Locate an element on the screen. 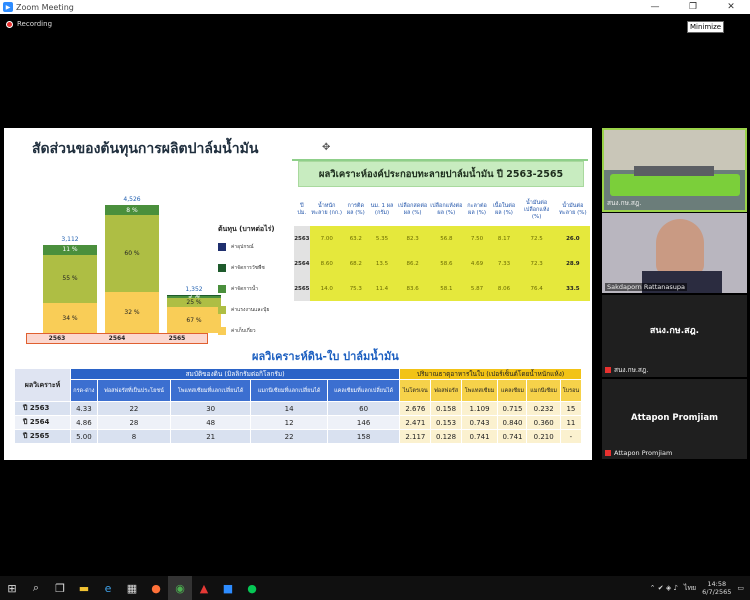 The height and width of the screenshot is (600, 750). slide-title: สัดส่วนของต้นทุนการผลิตปาล์มน้ำมัน is located at coordinates (145, 149).